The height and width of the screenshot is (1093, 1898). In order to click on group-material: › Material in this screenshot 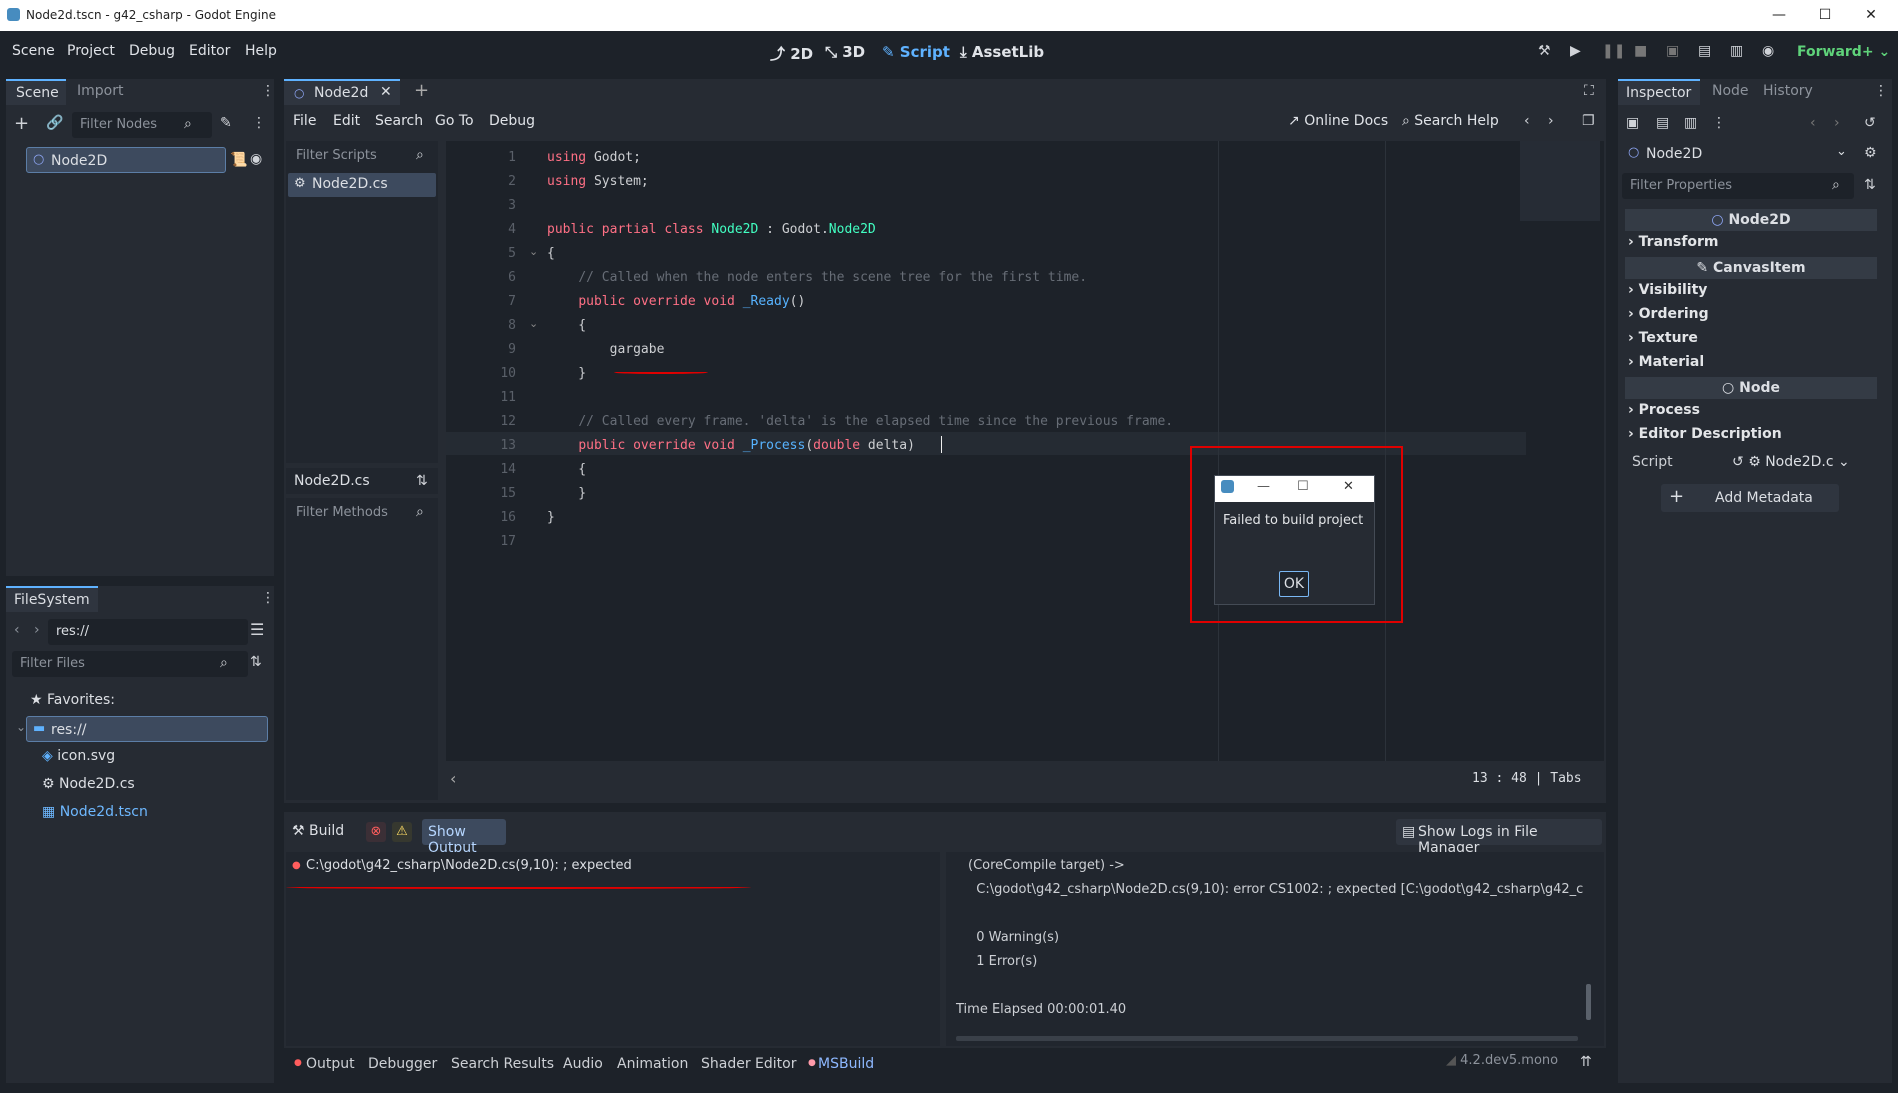, I will do `click(1666, 362)`.